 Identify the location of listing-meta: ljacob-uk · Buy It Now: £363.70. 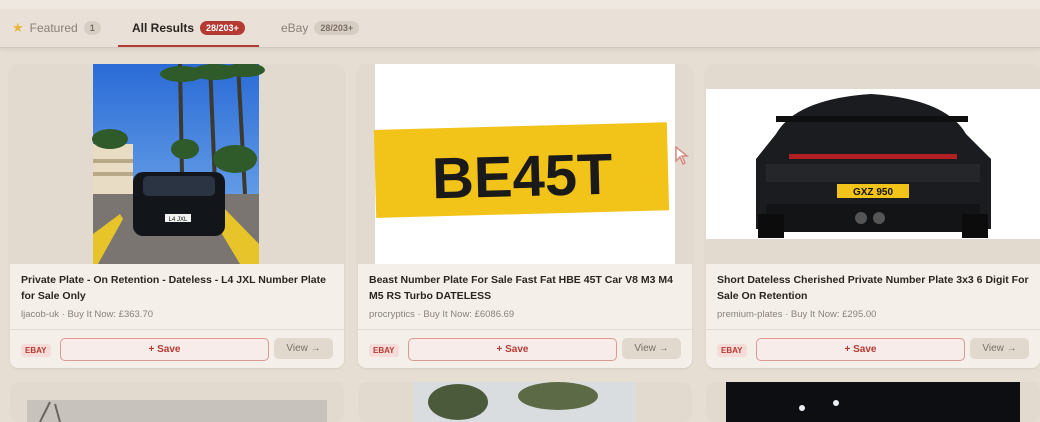
(87, 314).